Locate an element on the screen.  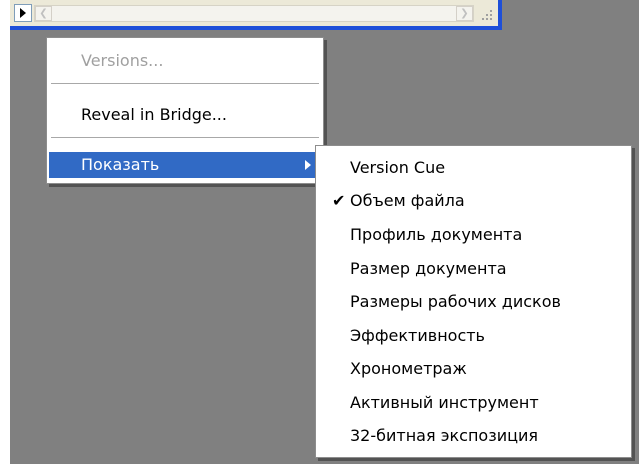
horizontal-scrollbar: ❮ ❯ is located at coordinates (254, 13).